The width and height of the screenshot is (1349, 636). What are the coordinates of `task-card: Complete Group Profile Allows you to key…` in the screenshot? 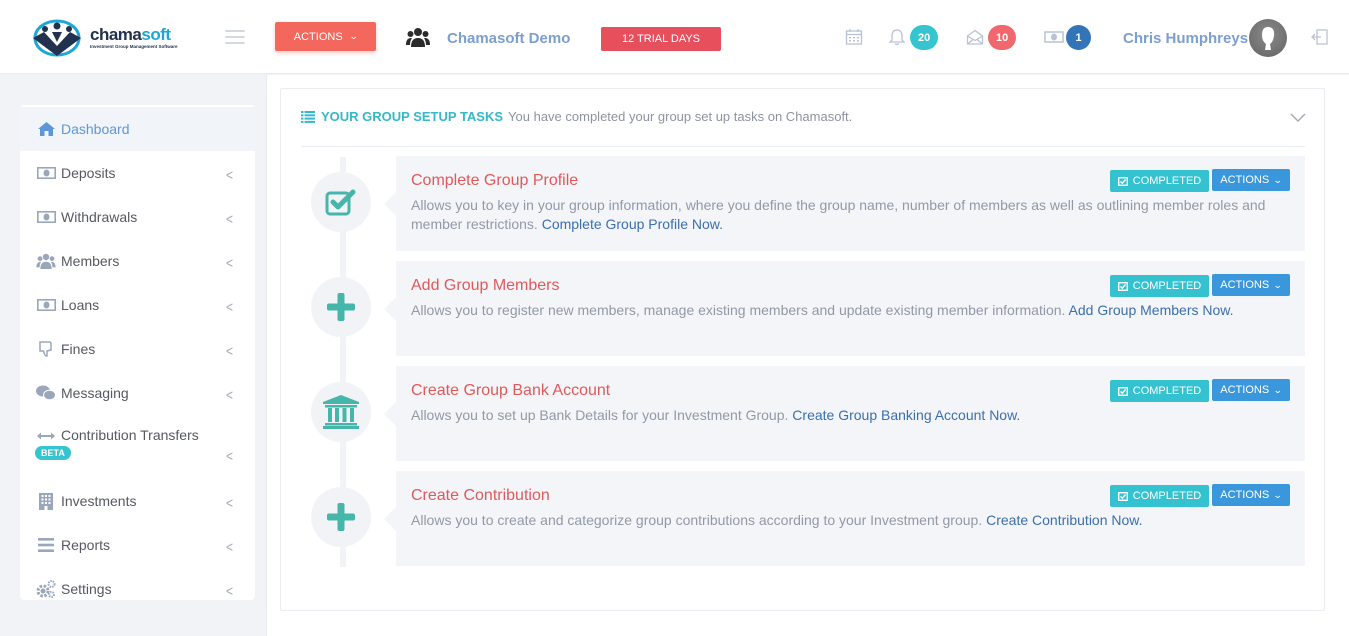 It's located at (844, 203).